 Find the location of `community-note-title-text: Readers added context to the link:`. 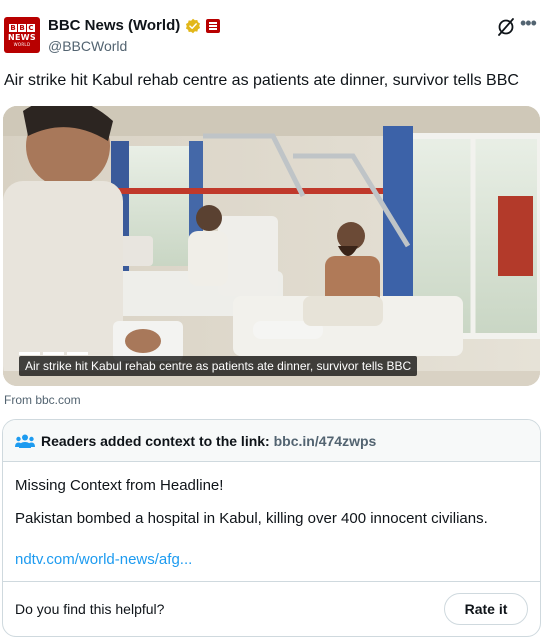

community-note-title-text: Readers added context to the link: is located at coordinates (155, 441).